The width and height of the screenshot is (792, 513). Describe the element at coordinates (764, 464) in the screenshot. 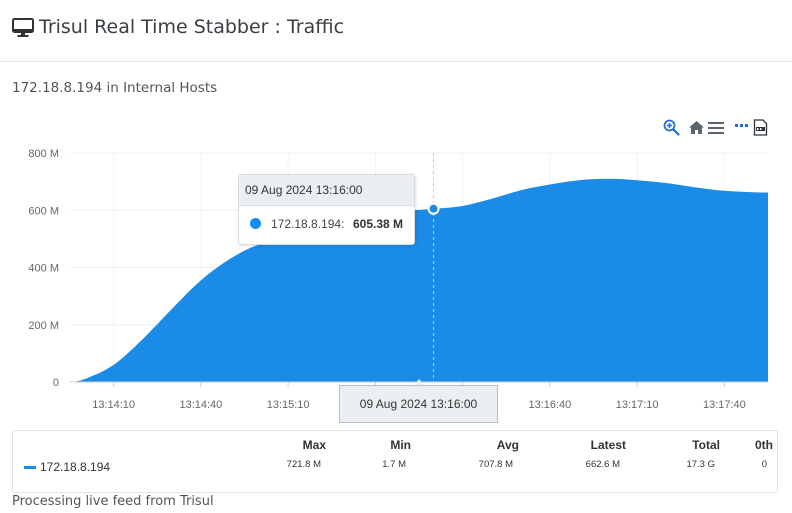

I see `legend-value-0th: 0` at that location.